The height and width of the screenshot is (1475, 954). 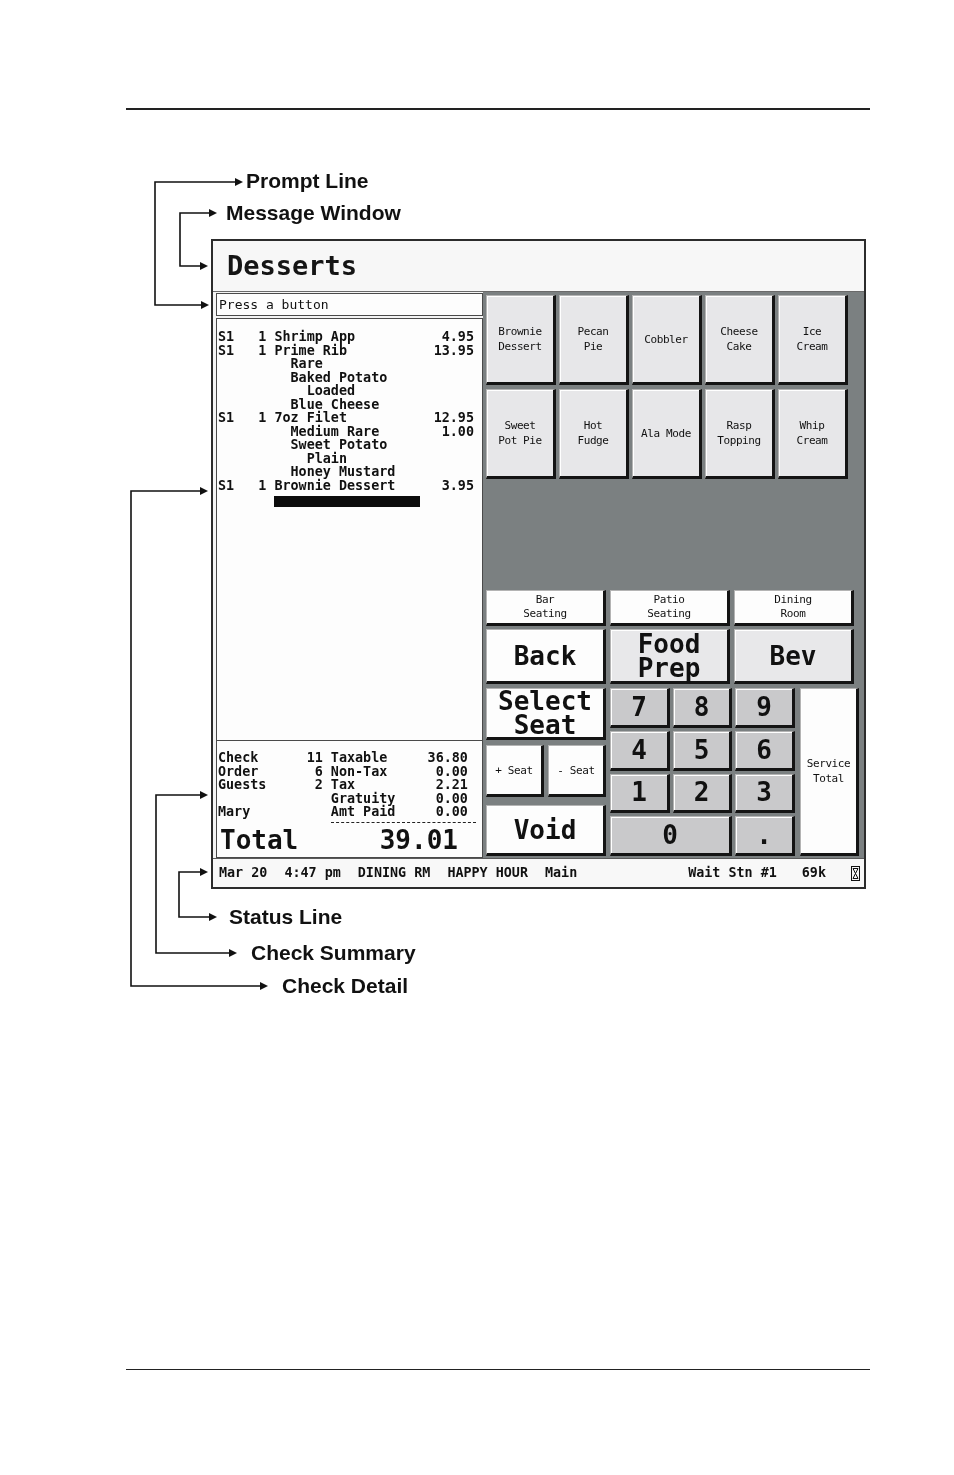 I want to click on modifier-text: Medium Rare, so click(x=335, y=431).